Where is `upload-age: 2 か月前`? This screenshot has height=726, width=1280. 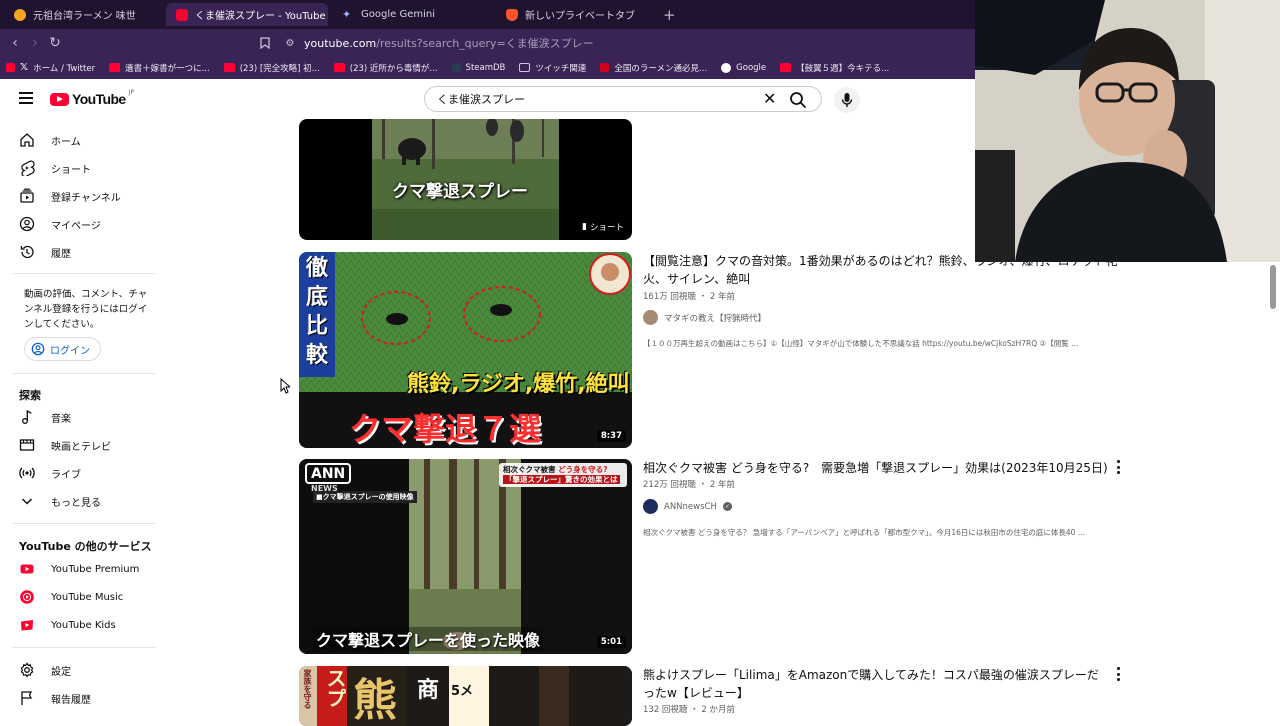
upload-age: 2 か月前 is located at coordinates (718, 710).